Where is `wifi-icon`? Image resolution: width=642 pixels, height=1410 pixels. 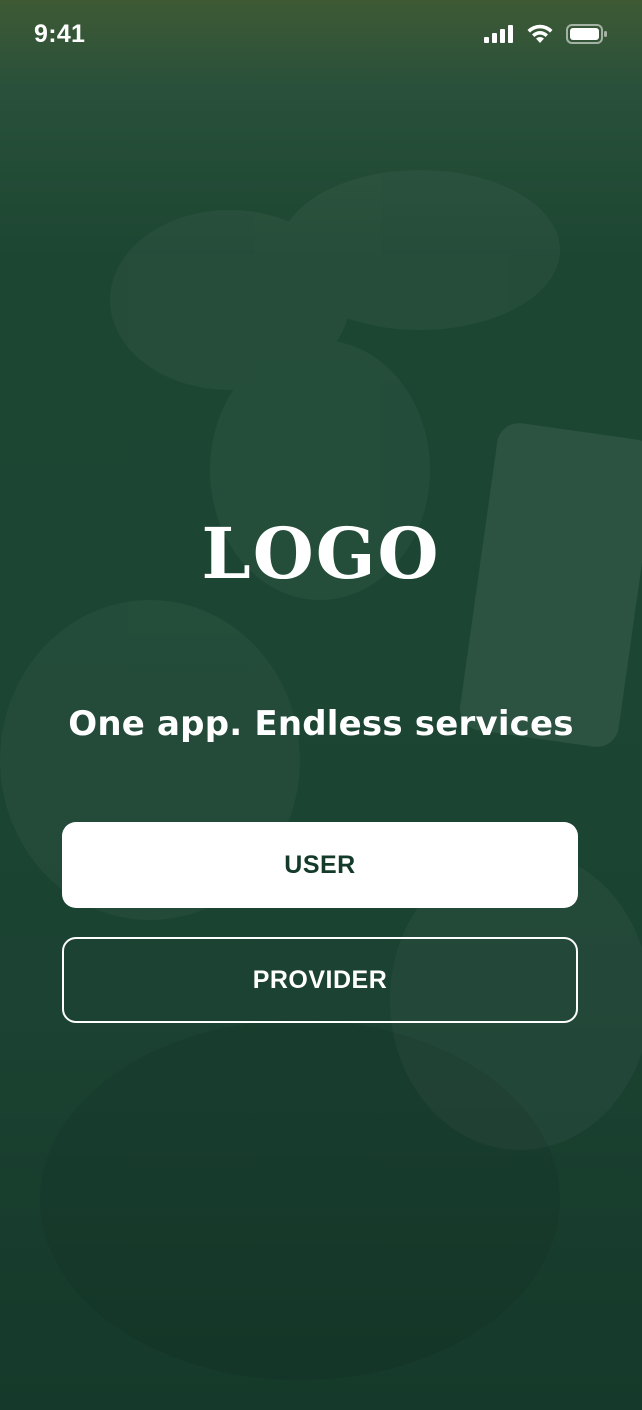
wifi-icon is located at coordinates (540, 33).